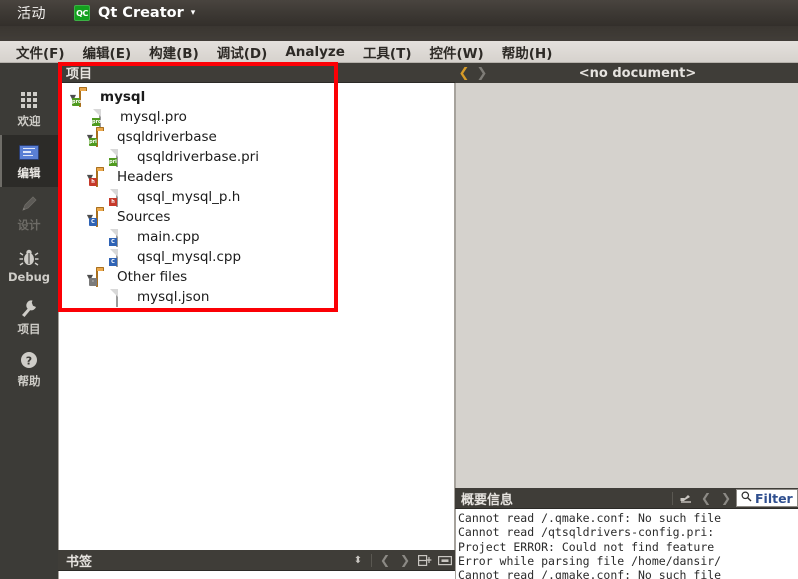  Describe the element at coordinates (168, 237) in the screenshot. I see `tree-item-label: main.cpp` at that location.